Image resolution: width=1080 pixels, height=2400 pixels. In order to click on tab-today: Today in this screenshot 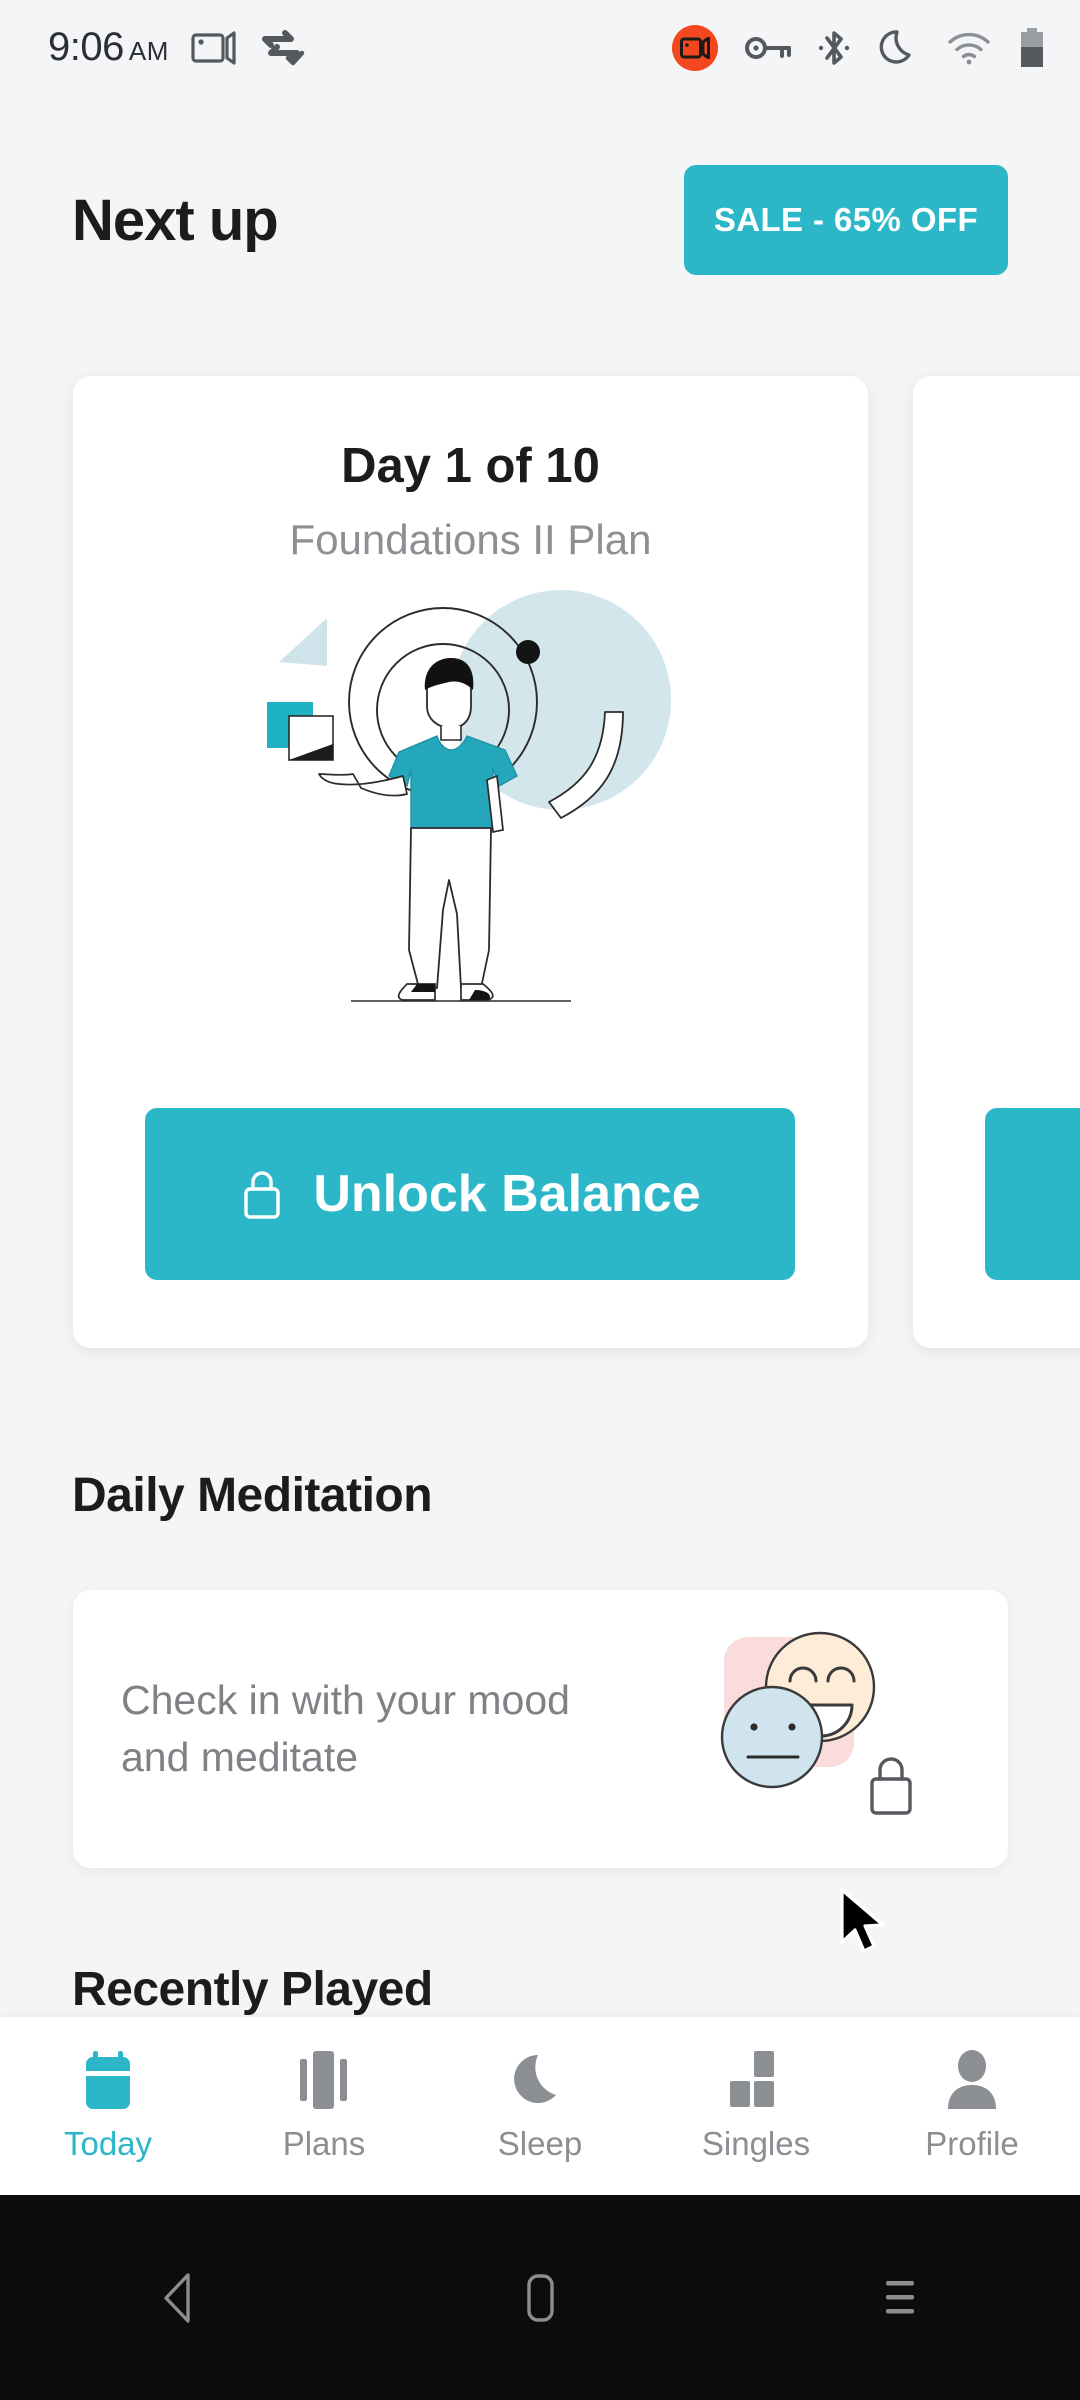, I will do `click(108, 2106)`.